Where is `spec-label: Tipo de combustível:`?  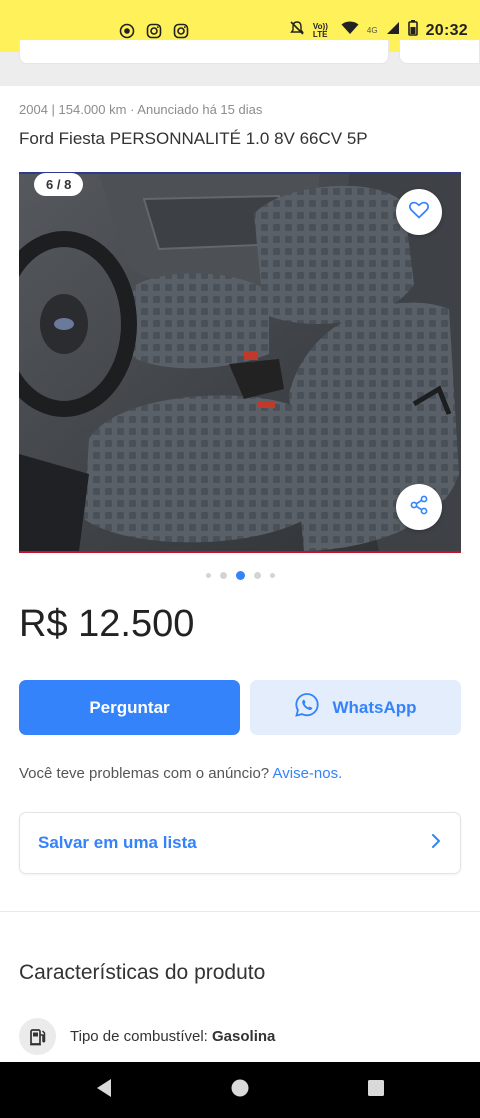 spec-label: Tipo de combustível: is located at coordinates (139, 1036).